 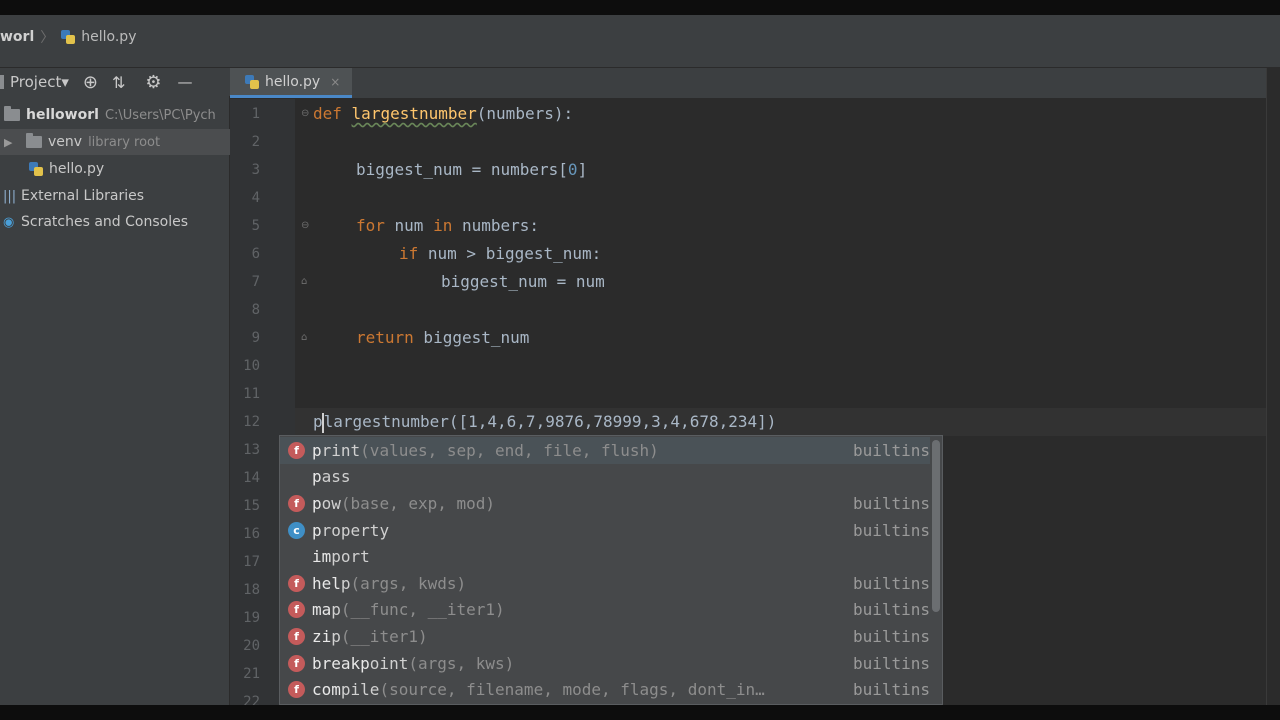 What do you see at coordinates (443, 225) in the screenshot?
I see `keyword: in` at bounding box center [443, 225].